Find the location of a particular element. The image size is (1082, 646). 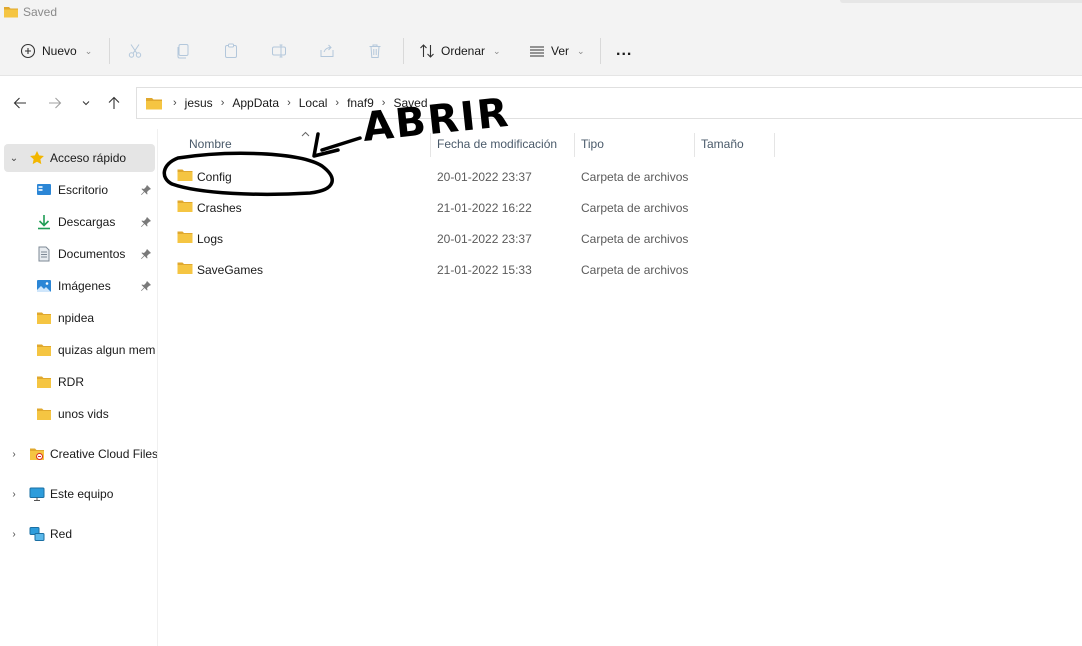

sidebar-item-creative-cloud: › Creative Cloud Files is located at coordinates (79, 454).